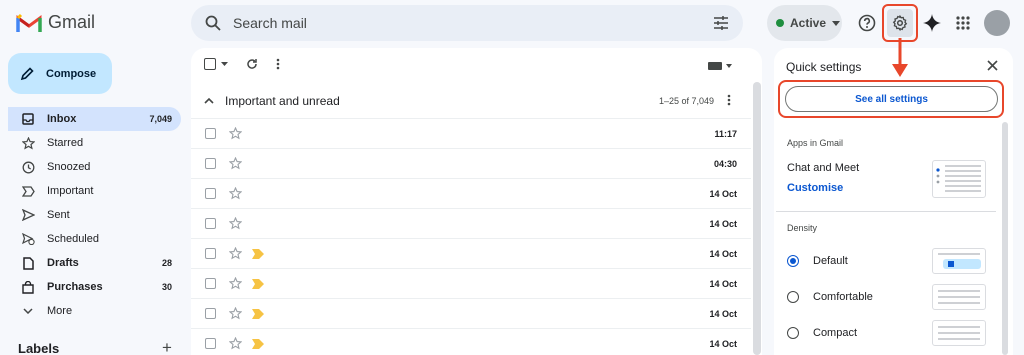 This screenshot has width=1024, height=355. I want to click on help-button, so click(867, 23).